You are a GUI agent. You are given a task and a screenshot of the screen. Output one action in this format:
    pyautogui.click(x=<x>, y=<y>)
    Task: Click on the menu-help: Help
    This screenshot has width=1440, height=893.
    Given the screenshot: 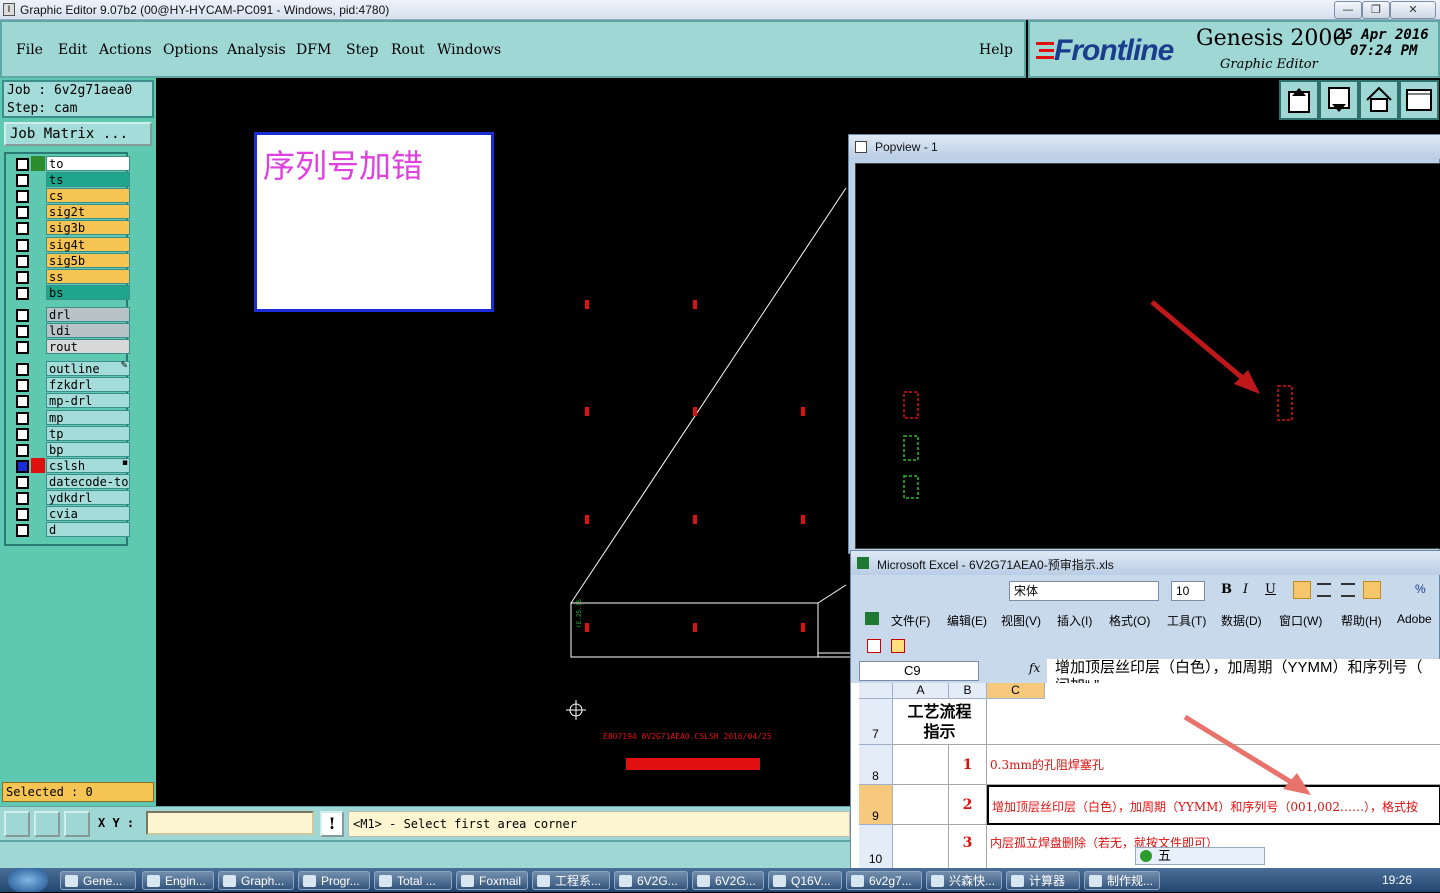 What is the action you would take?
    pyautogui.click(x=996, y=50)
    